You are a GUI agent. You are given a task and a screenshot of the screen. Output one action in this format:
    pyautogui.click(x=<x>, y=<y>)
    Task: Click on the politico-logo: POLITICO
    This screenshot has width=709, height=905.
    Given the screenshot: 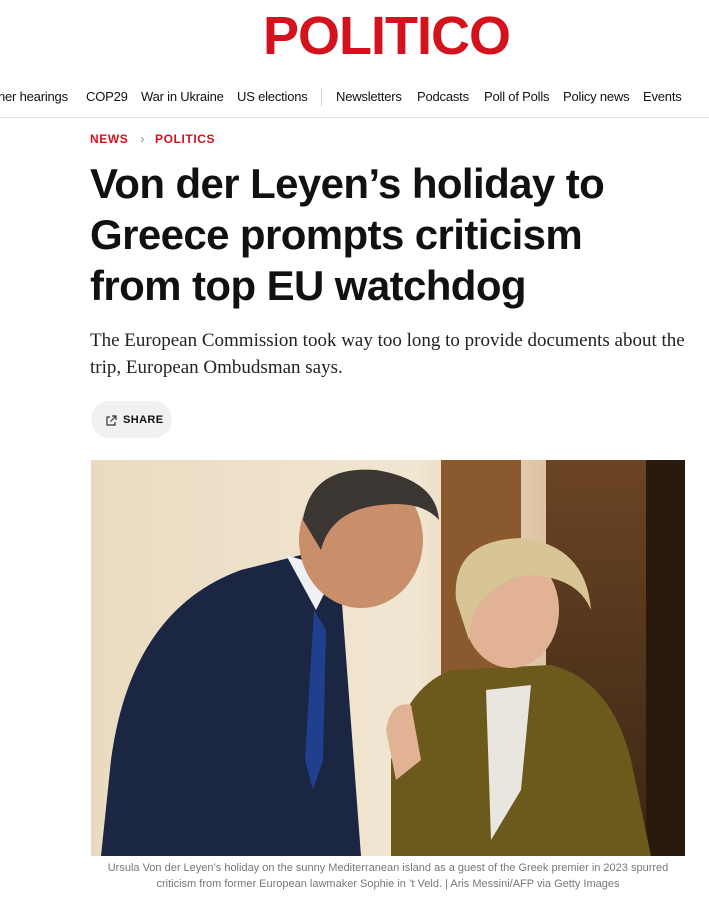 What is the action you would take?
    pyautogui.click(x=354, y=36)
    